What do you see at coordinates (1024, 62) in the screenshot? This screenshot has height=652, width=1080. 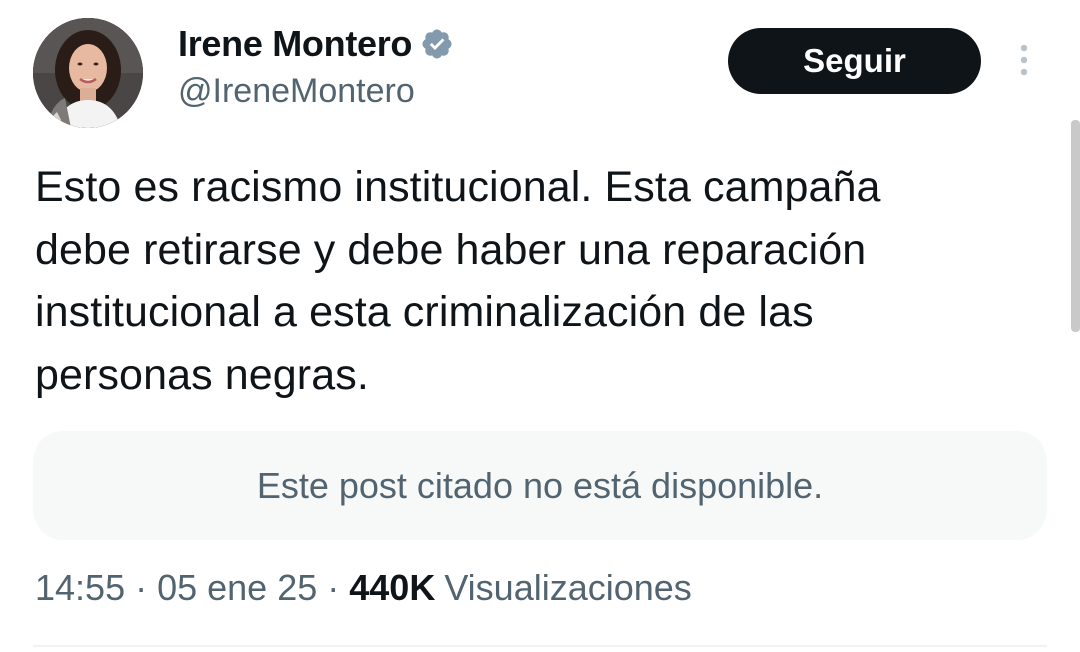 I see `more-vertical-icon` at bounding box center [1024, 62].